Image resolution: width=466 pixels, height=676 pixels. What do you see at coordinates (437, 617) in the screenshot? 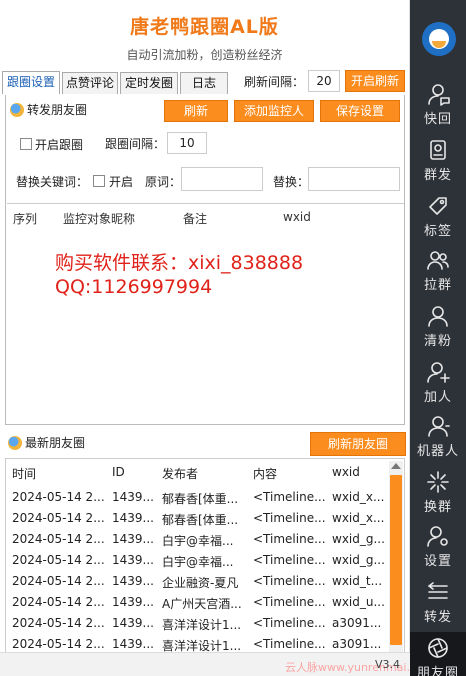
I see `sidebar-item-label: 转发` at bounding box center [437, 617].